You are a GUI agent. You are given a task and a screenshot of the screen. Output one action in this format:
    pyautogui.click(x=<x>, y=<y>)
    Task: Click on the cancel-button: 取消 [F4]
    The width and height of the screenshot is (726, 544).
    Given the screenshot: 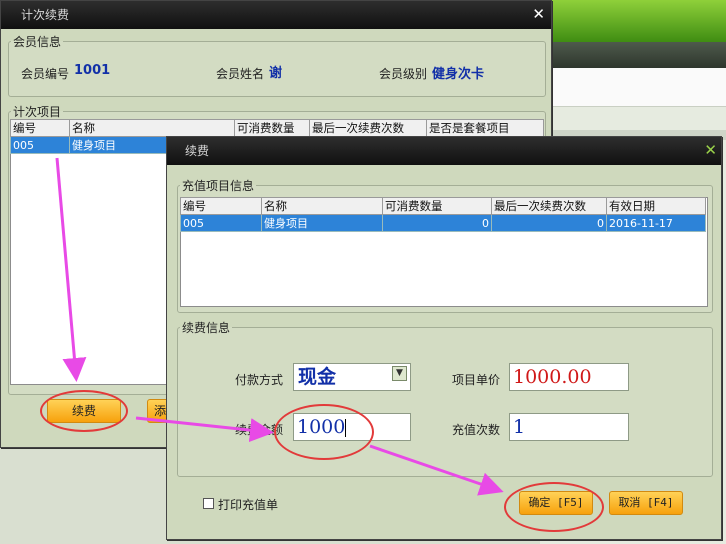 What is the action you would take?
    pyautogui.click(x=646, y=503)
    